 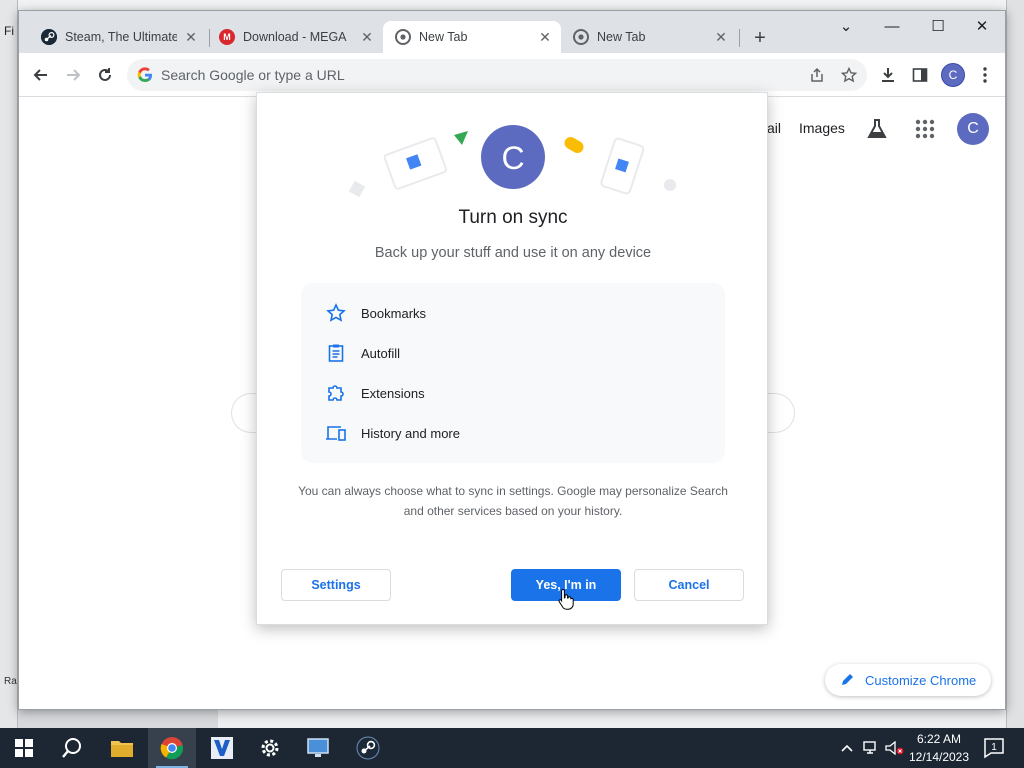 I want to click on apps-grid-icon, so click(x=925, y=129).